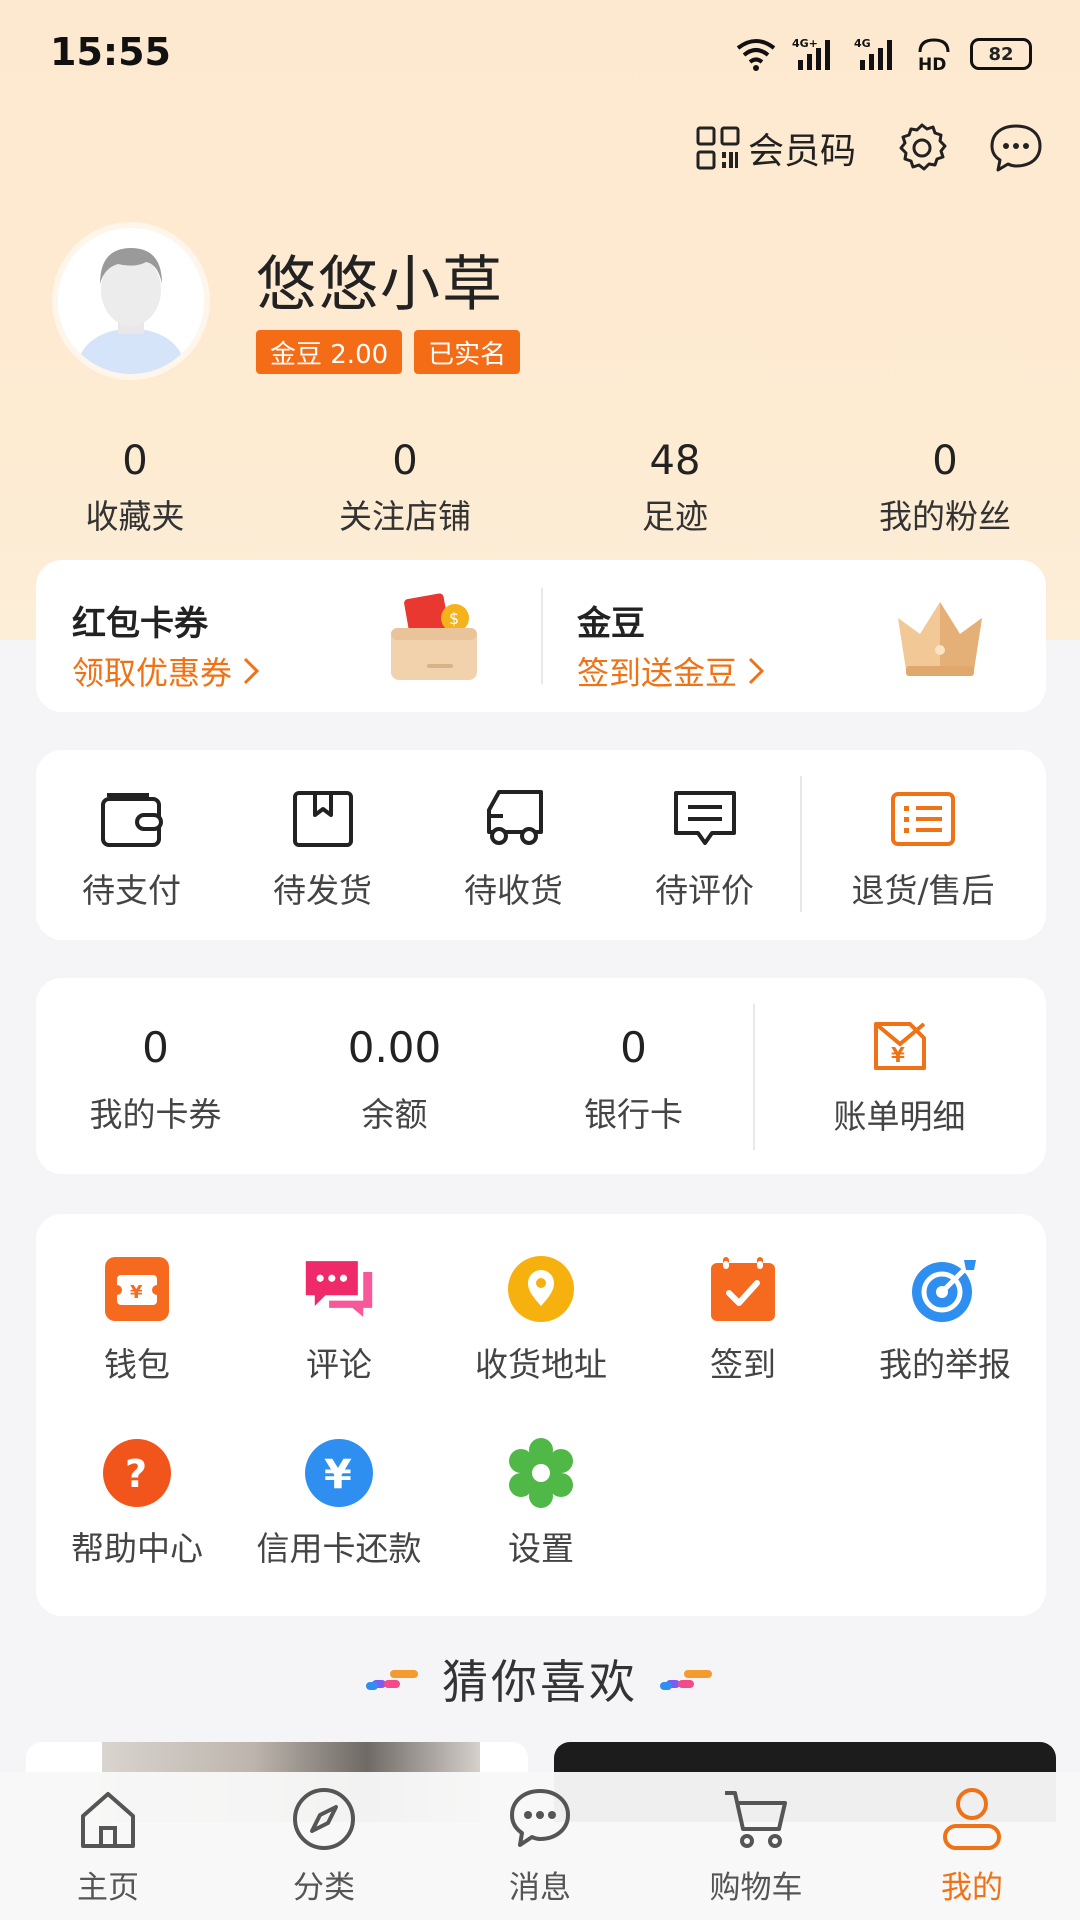  Describe the element at coordinates (339, 1289) in the screenshot. I see `chat-bubbles-icon` at that location.